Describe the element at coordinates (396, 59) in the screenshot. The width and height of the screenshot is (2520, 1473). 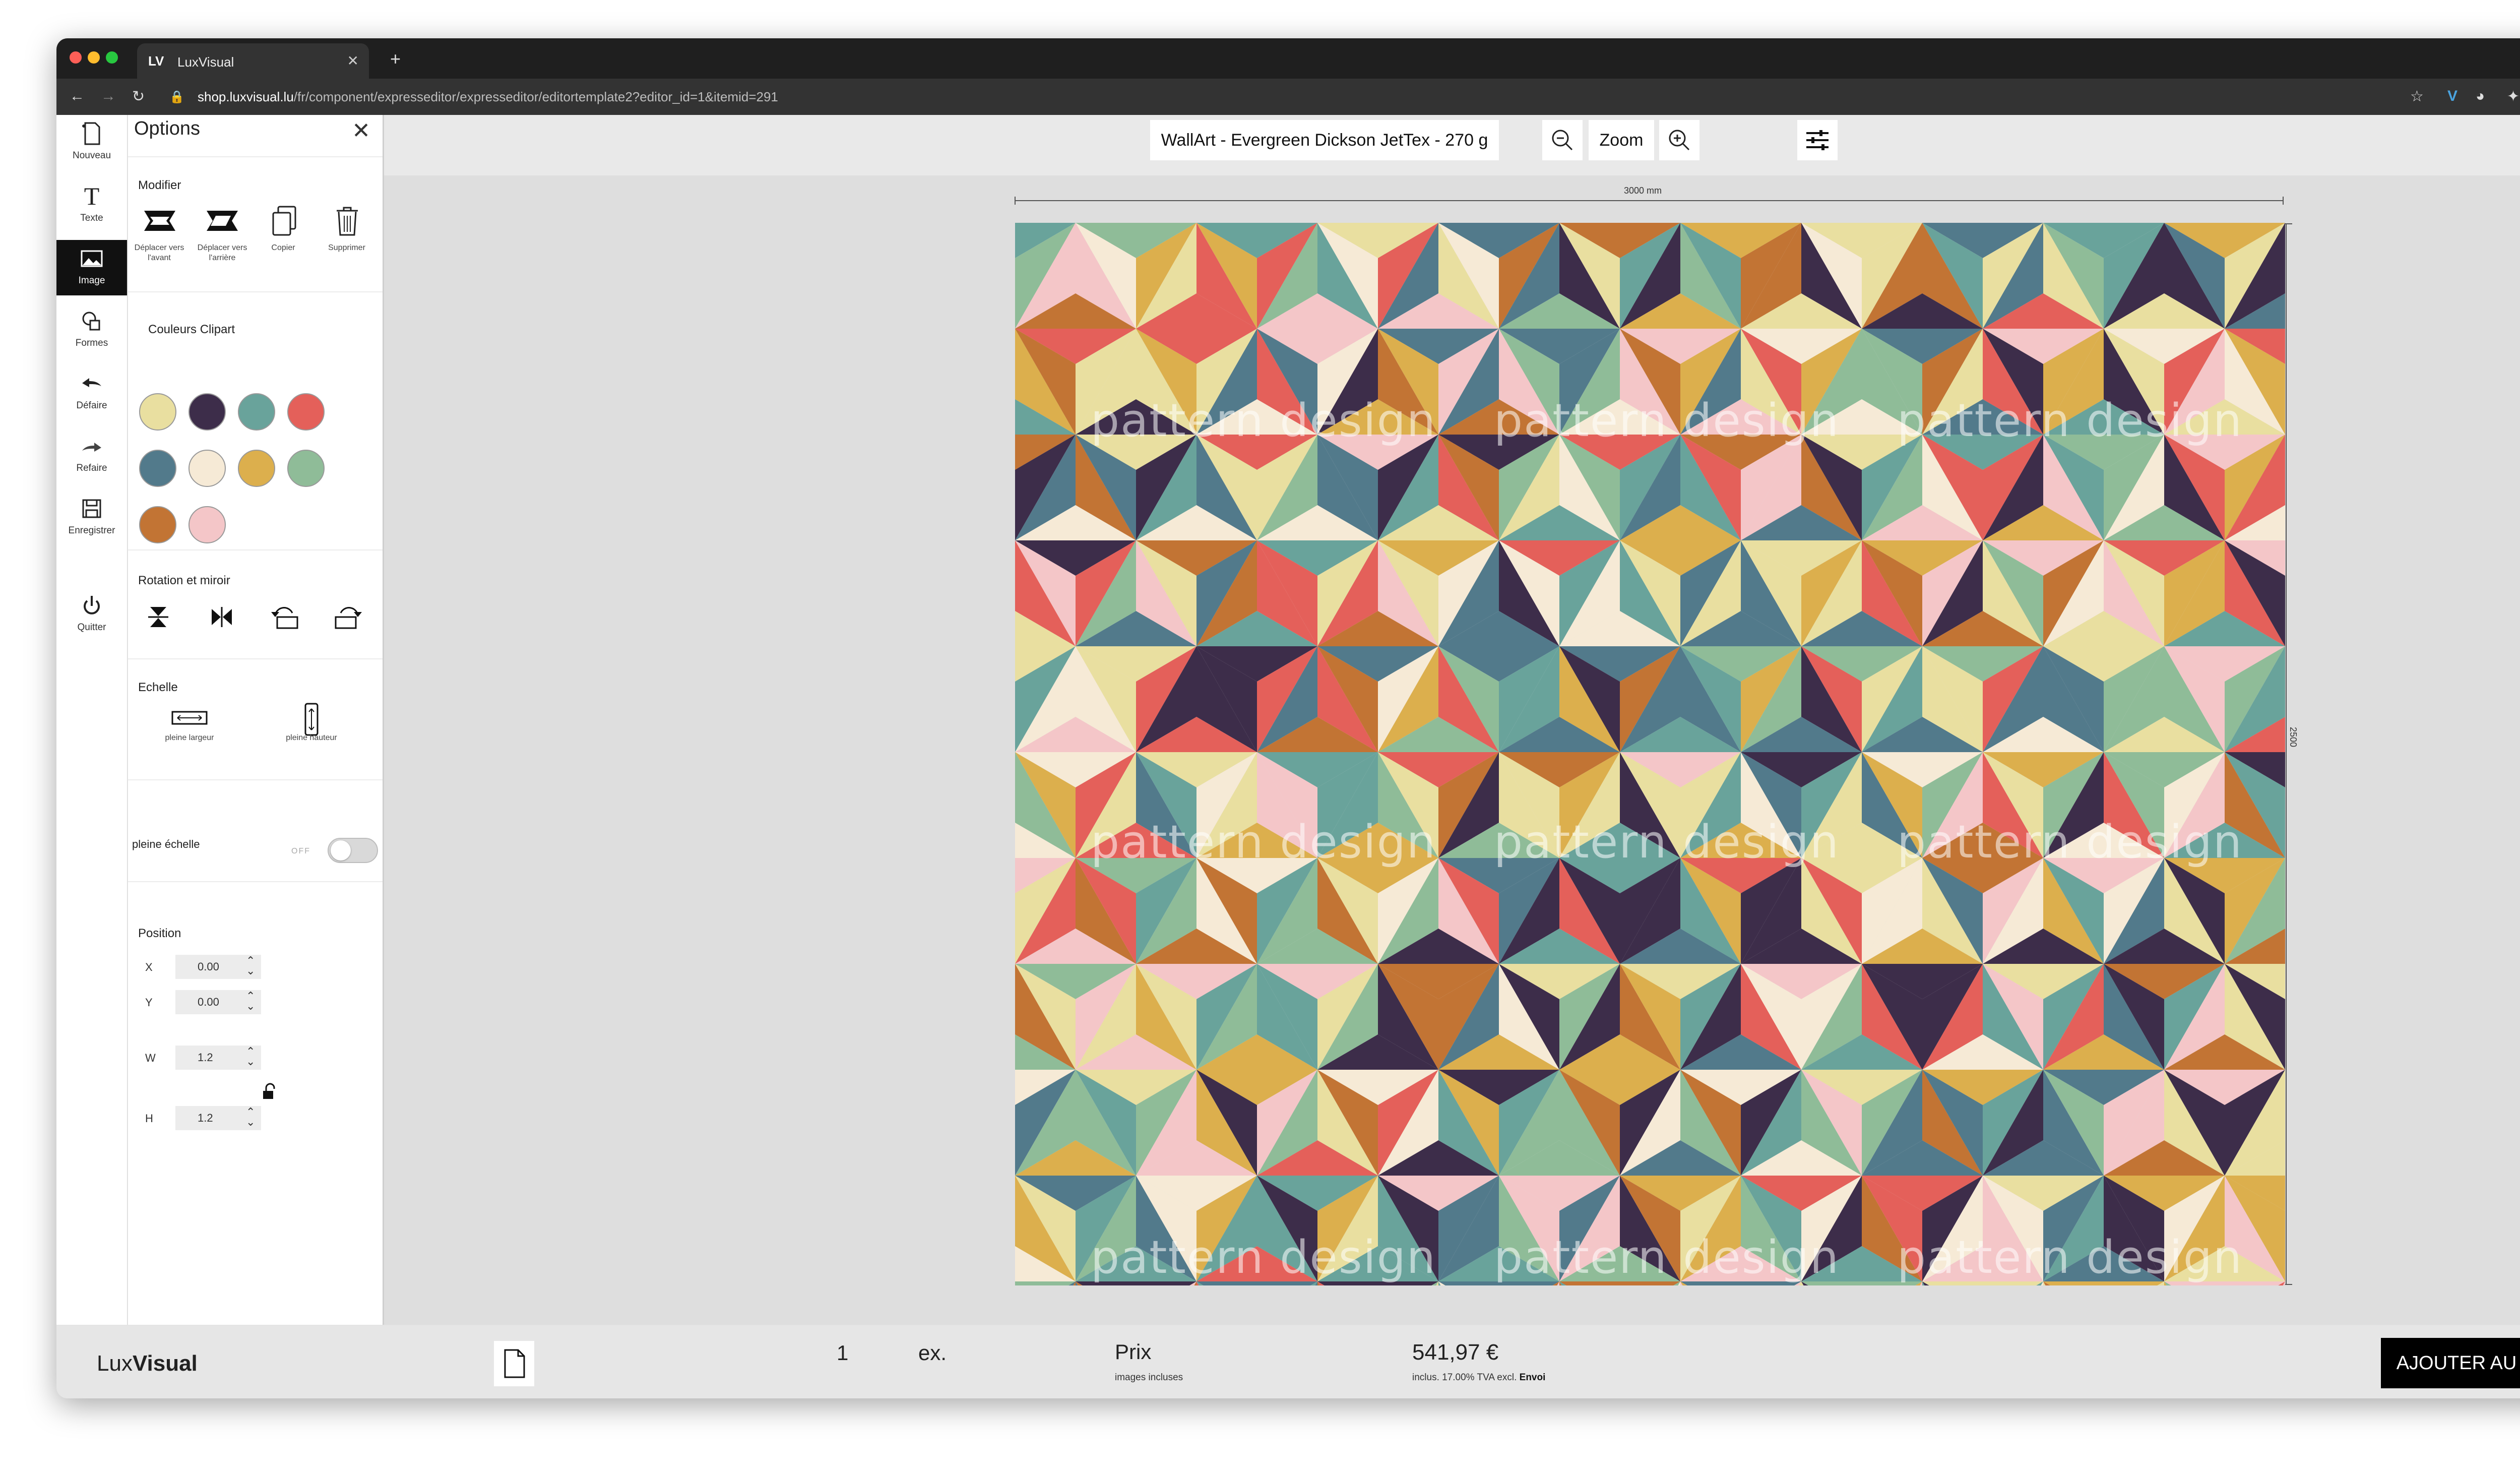
I see `new-tab-icon: +` at that location.